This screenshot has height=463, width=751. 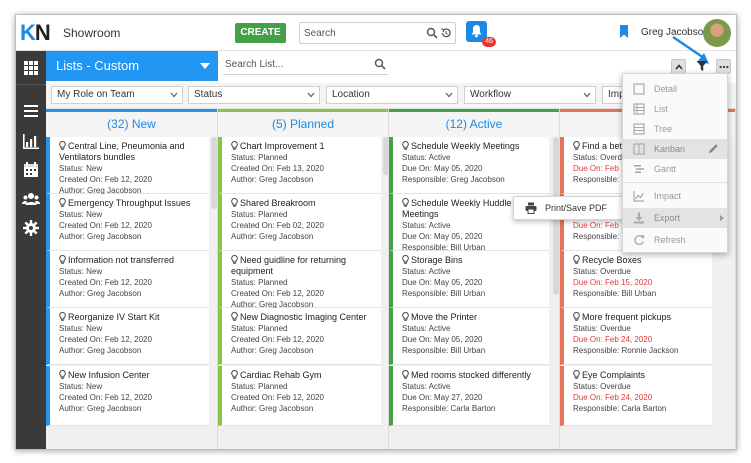 I want to click on pencil-icon, so click(x=713, y=148).